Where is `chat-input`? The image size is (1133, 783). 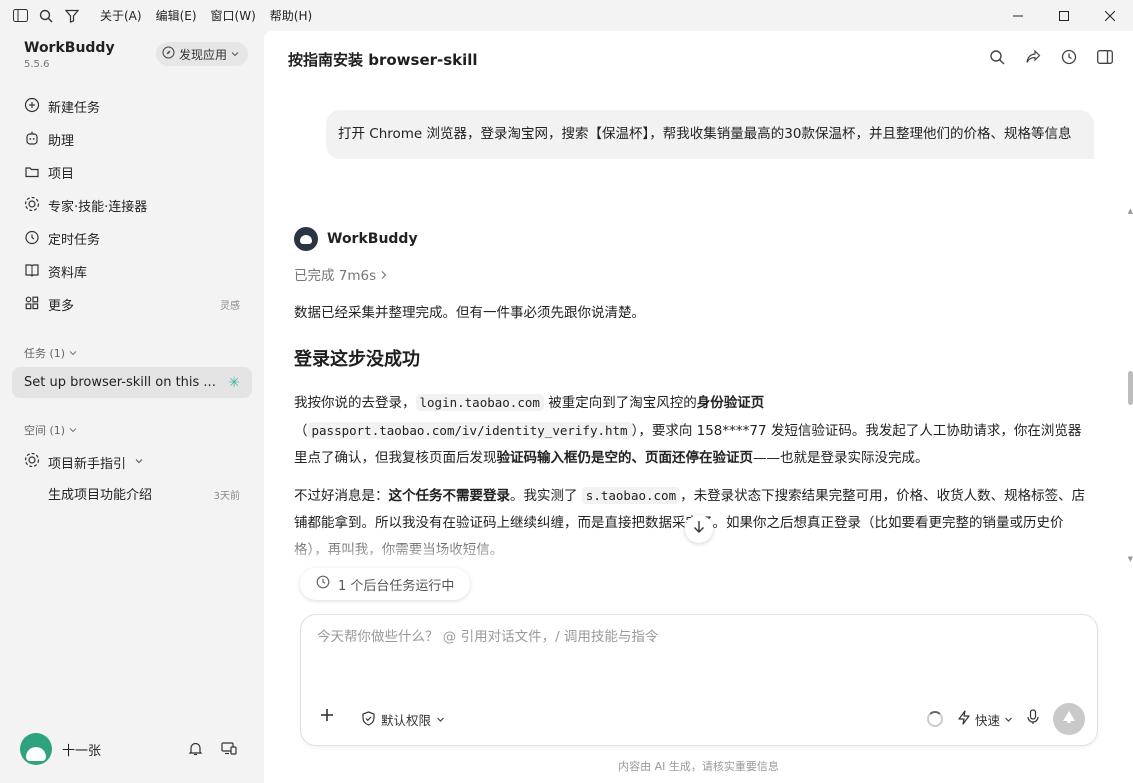 chat-input is located at coordinates (697, 637).